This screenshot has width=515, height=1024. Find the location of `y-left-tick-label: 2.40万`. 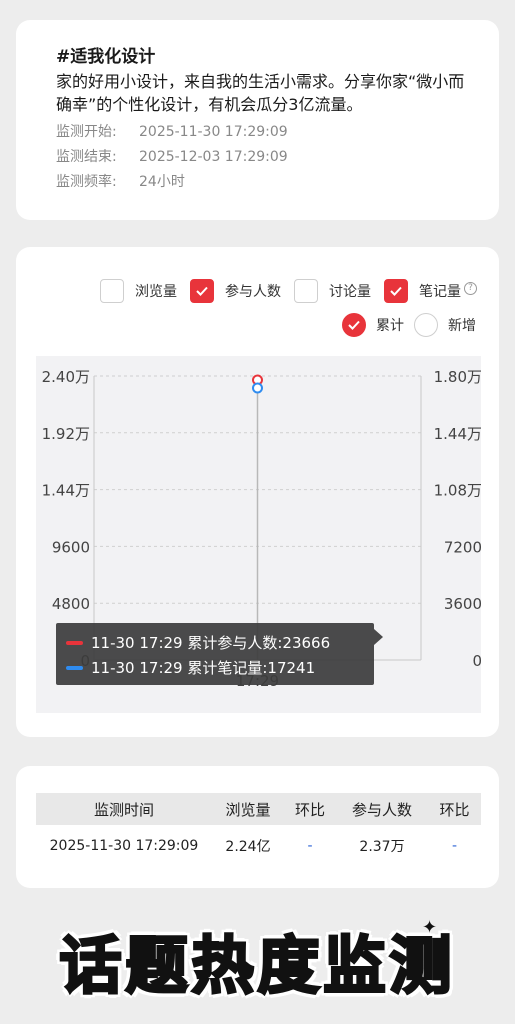

y-left-tick-label: 2.40万 is located at coordinates (66, 377).